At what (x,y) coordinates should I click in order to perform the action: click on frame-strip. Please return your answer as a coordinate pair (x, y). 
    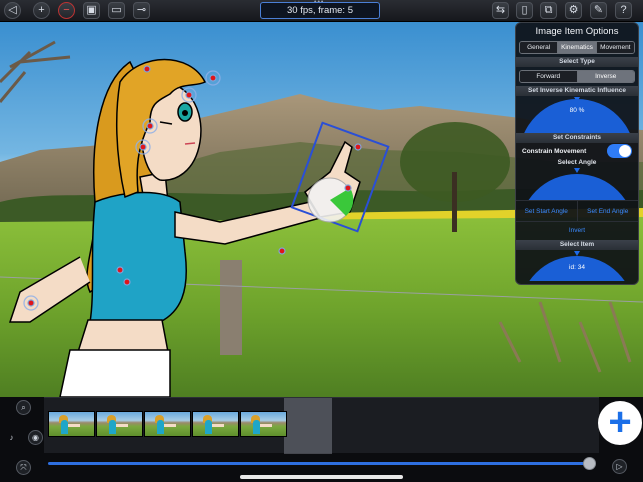
    Looking at the image, I should click on (321, 425).